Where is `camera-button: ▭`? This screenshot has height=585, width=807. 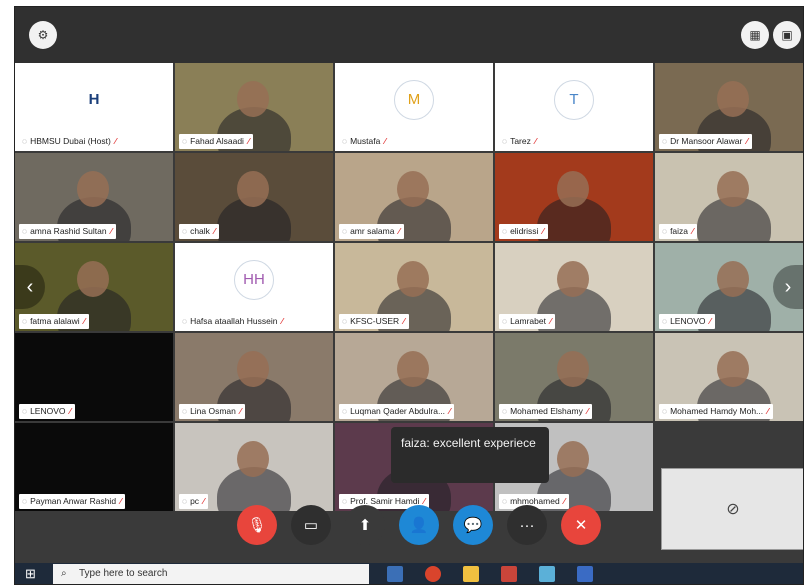 camera-button: ▭ is located at coordinates (311, 525).